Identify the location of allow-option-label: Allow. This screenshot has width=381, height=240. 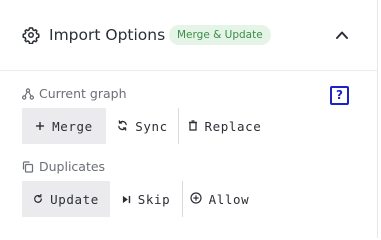
(229, 199).